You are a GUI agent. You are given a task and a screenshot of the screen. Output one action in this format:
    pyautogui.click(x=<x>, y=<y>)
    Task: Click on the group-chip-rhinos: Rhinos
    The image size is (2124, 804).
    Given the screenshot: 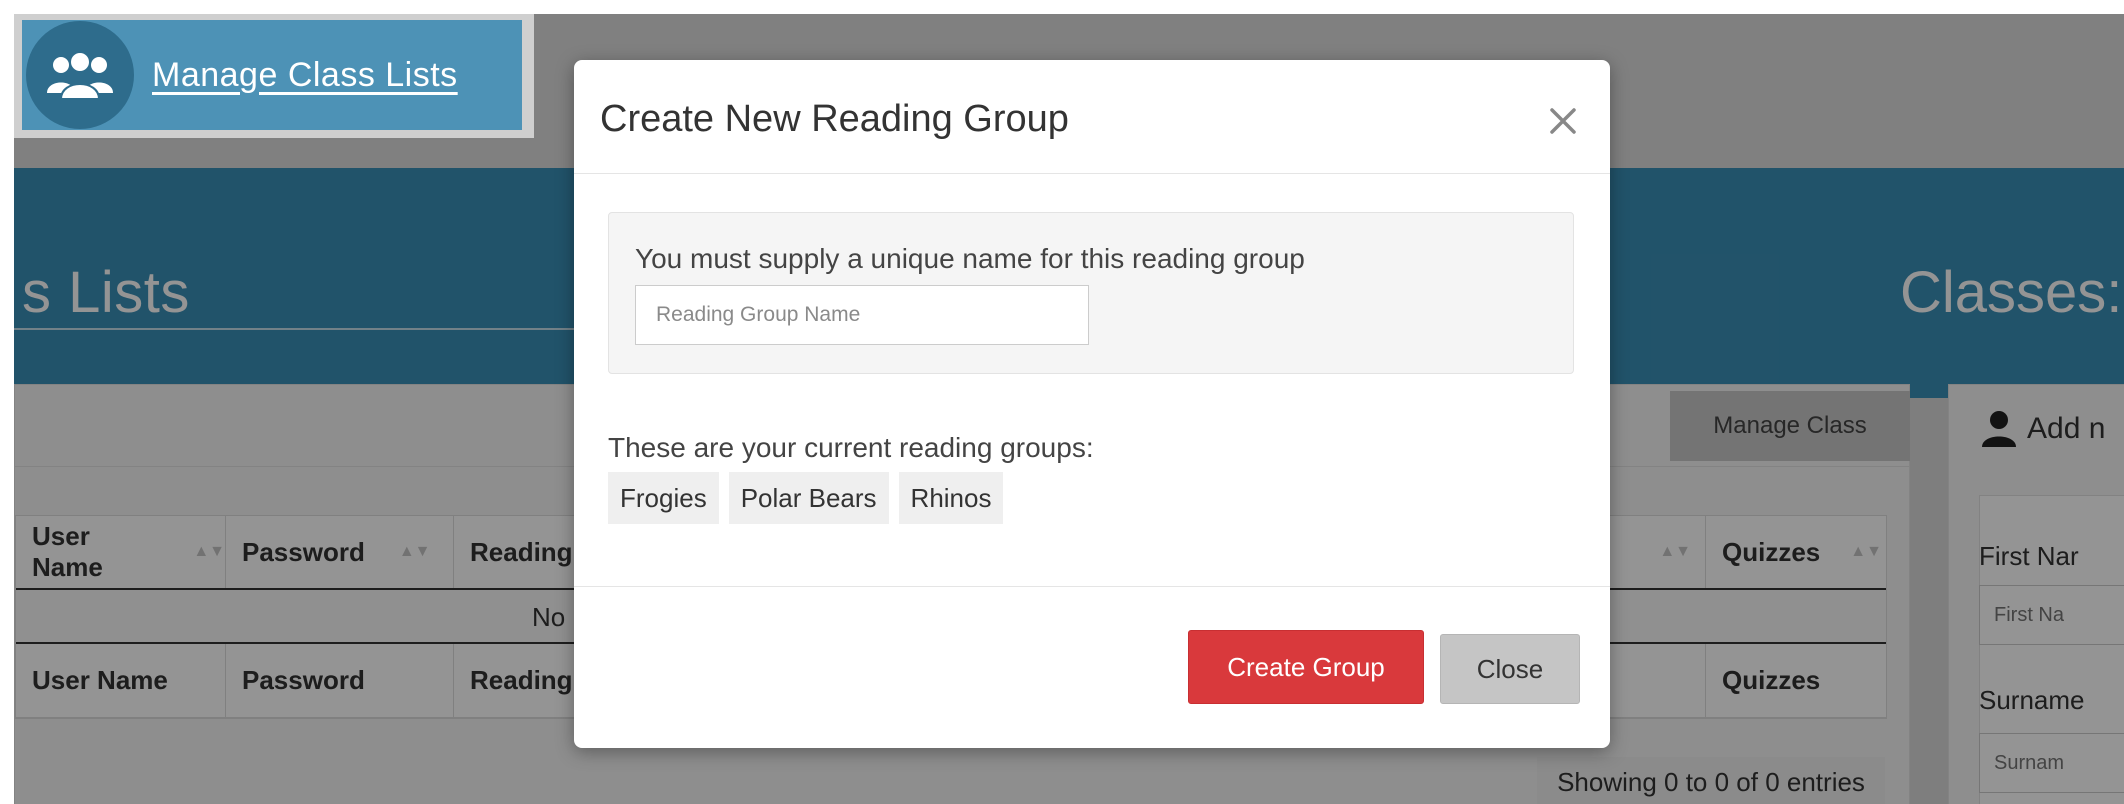 What is the action you would take?
    pyautogui.click(x=951, y=498)
    